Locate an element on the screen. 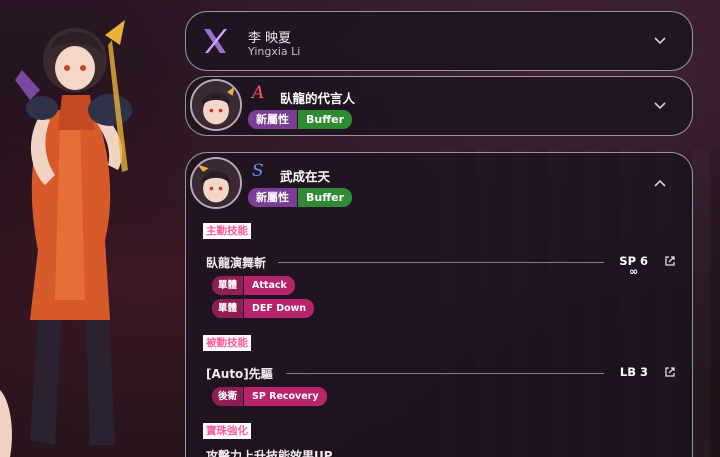 Image resolution: width=720 pixels, height=457 pixels. skill-cost-sub: ∞ is located at coordinates (634, 271).